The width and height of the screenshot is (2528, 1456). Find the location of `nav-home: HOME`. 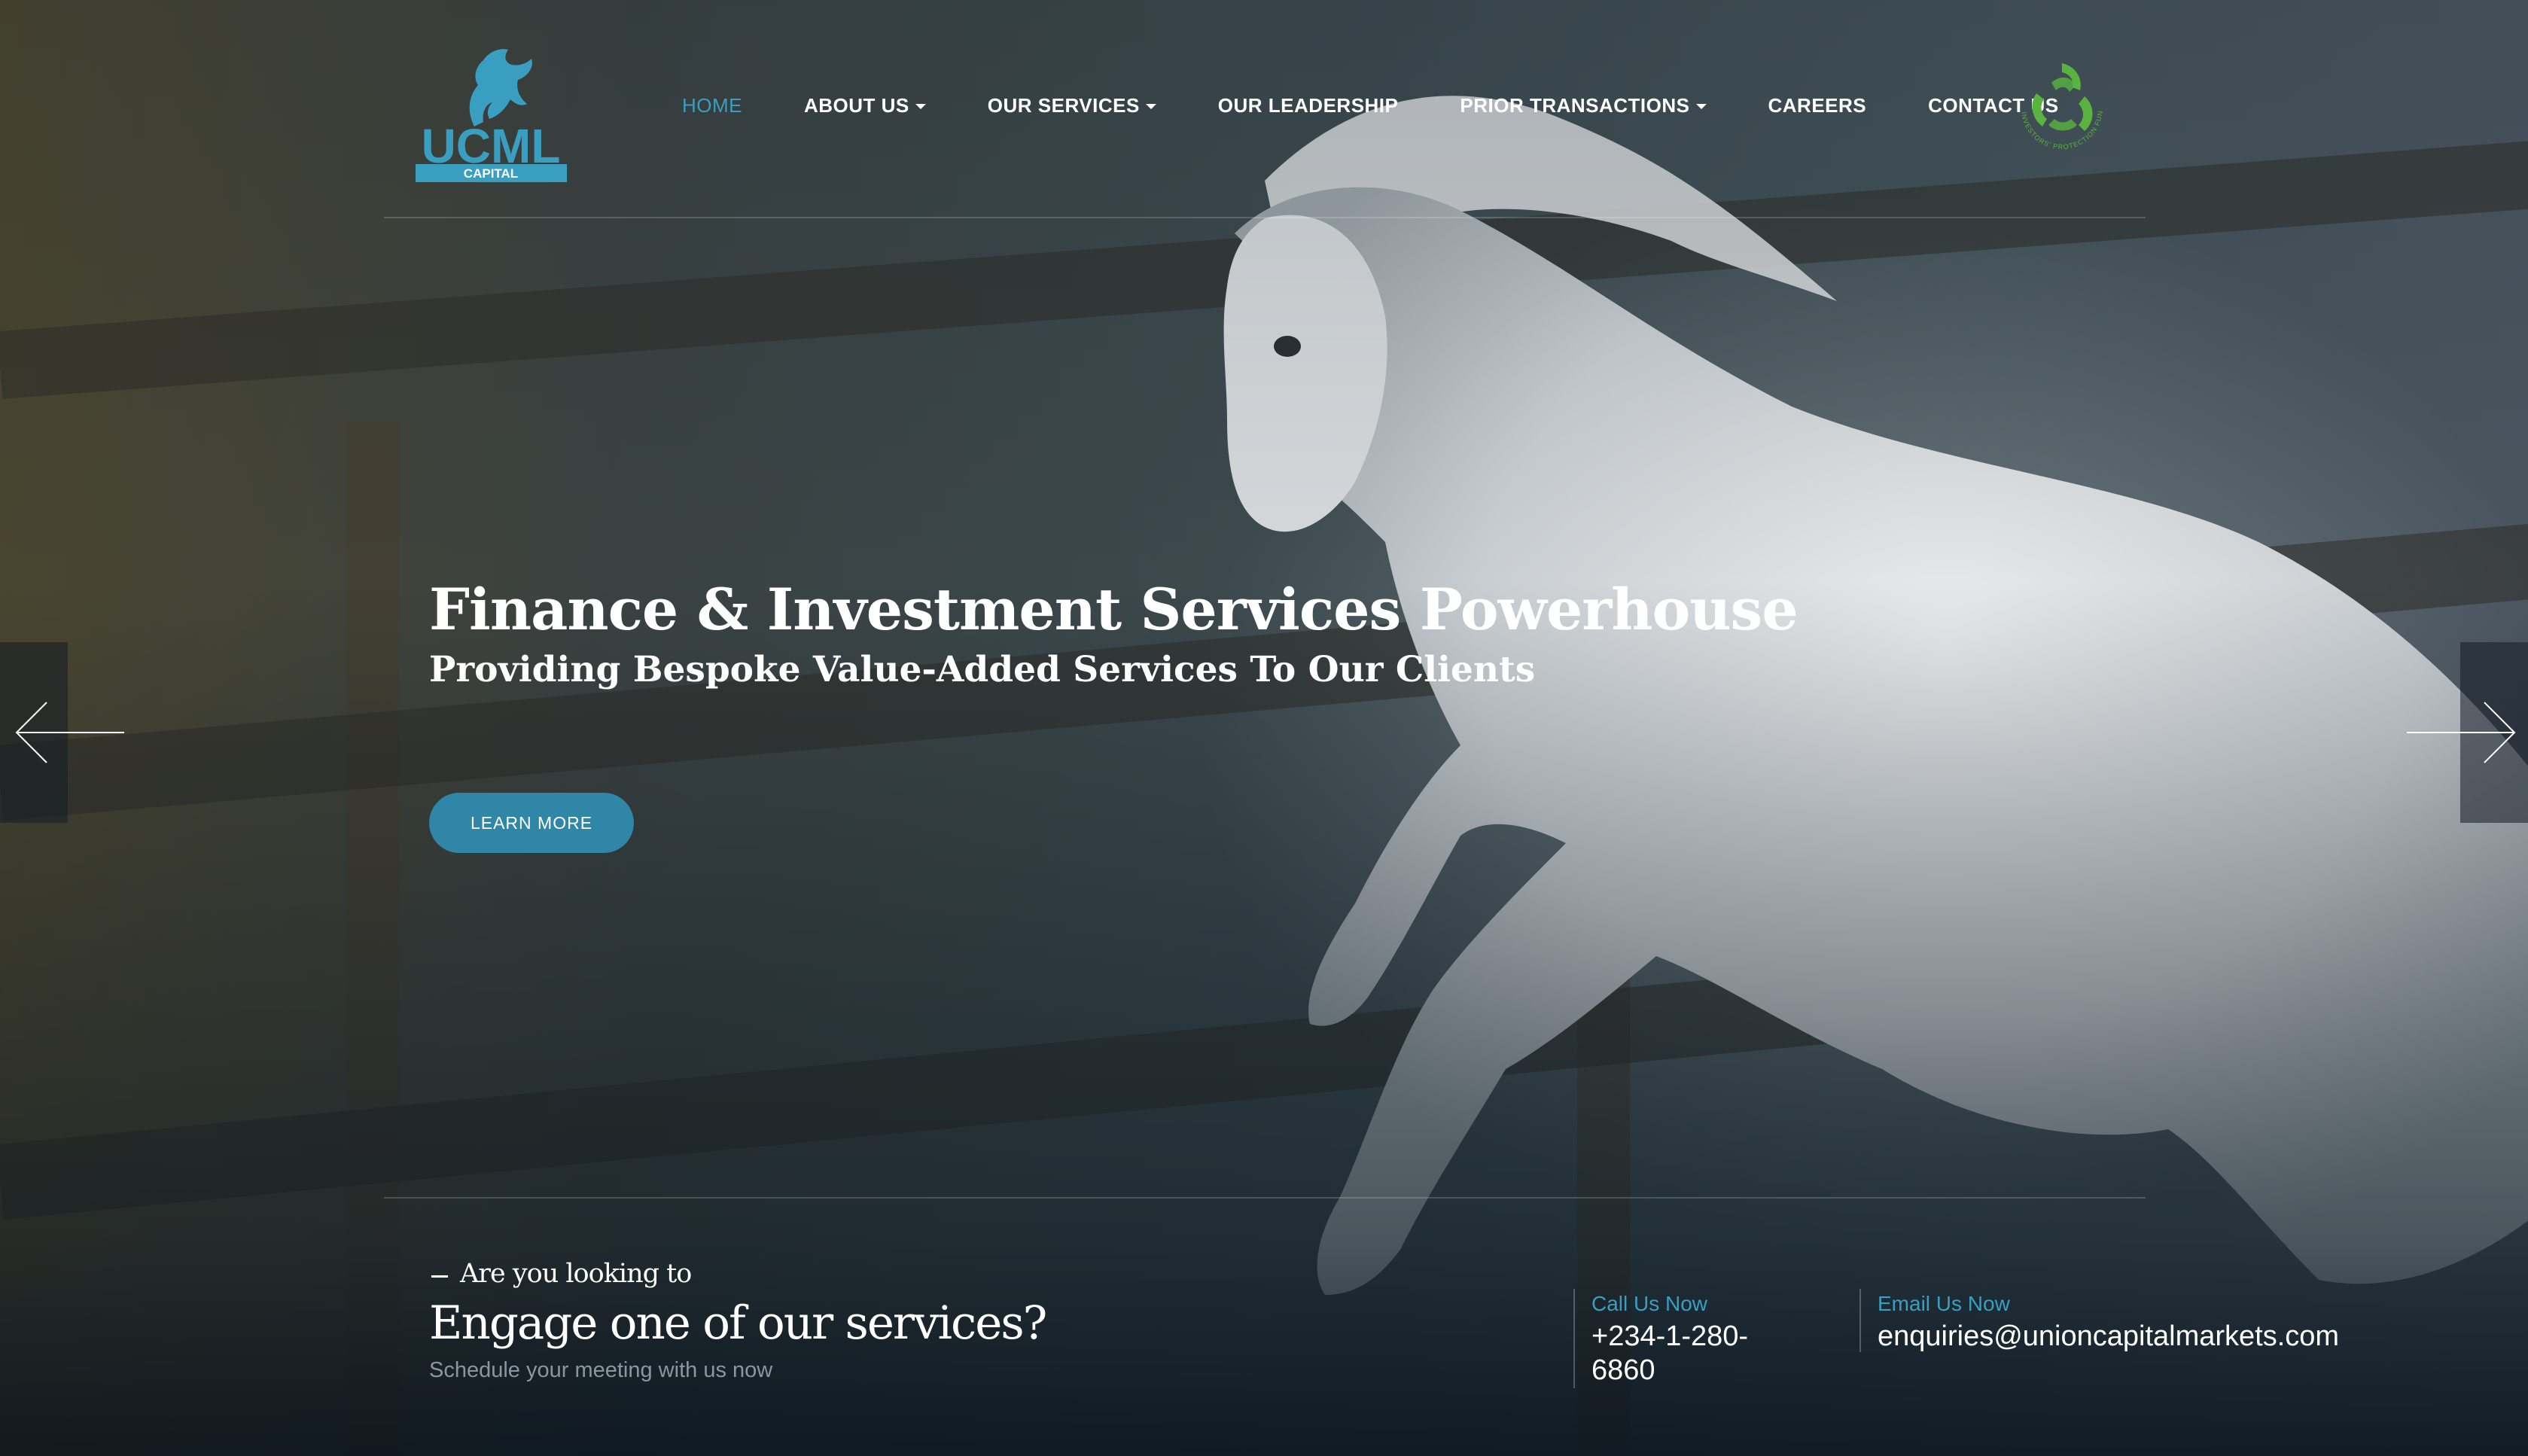

nav-home: HOME is located at coordinates (712, 105).